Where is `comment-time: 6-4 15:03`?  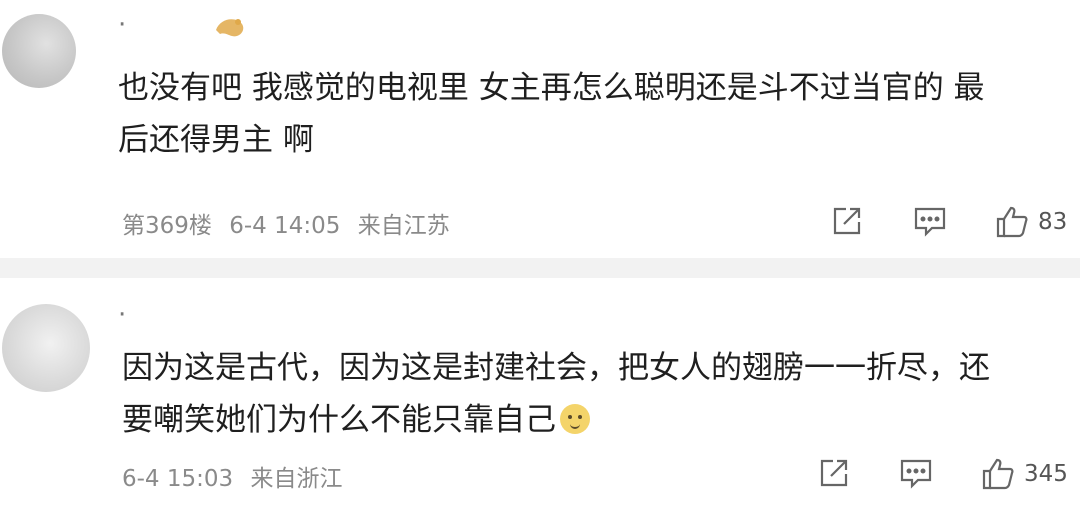
comment-time: 6-4 15:03 is located at coordinates (178, 479).